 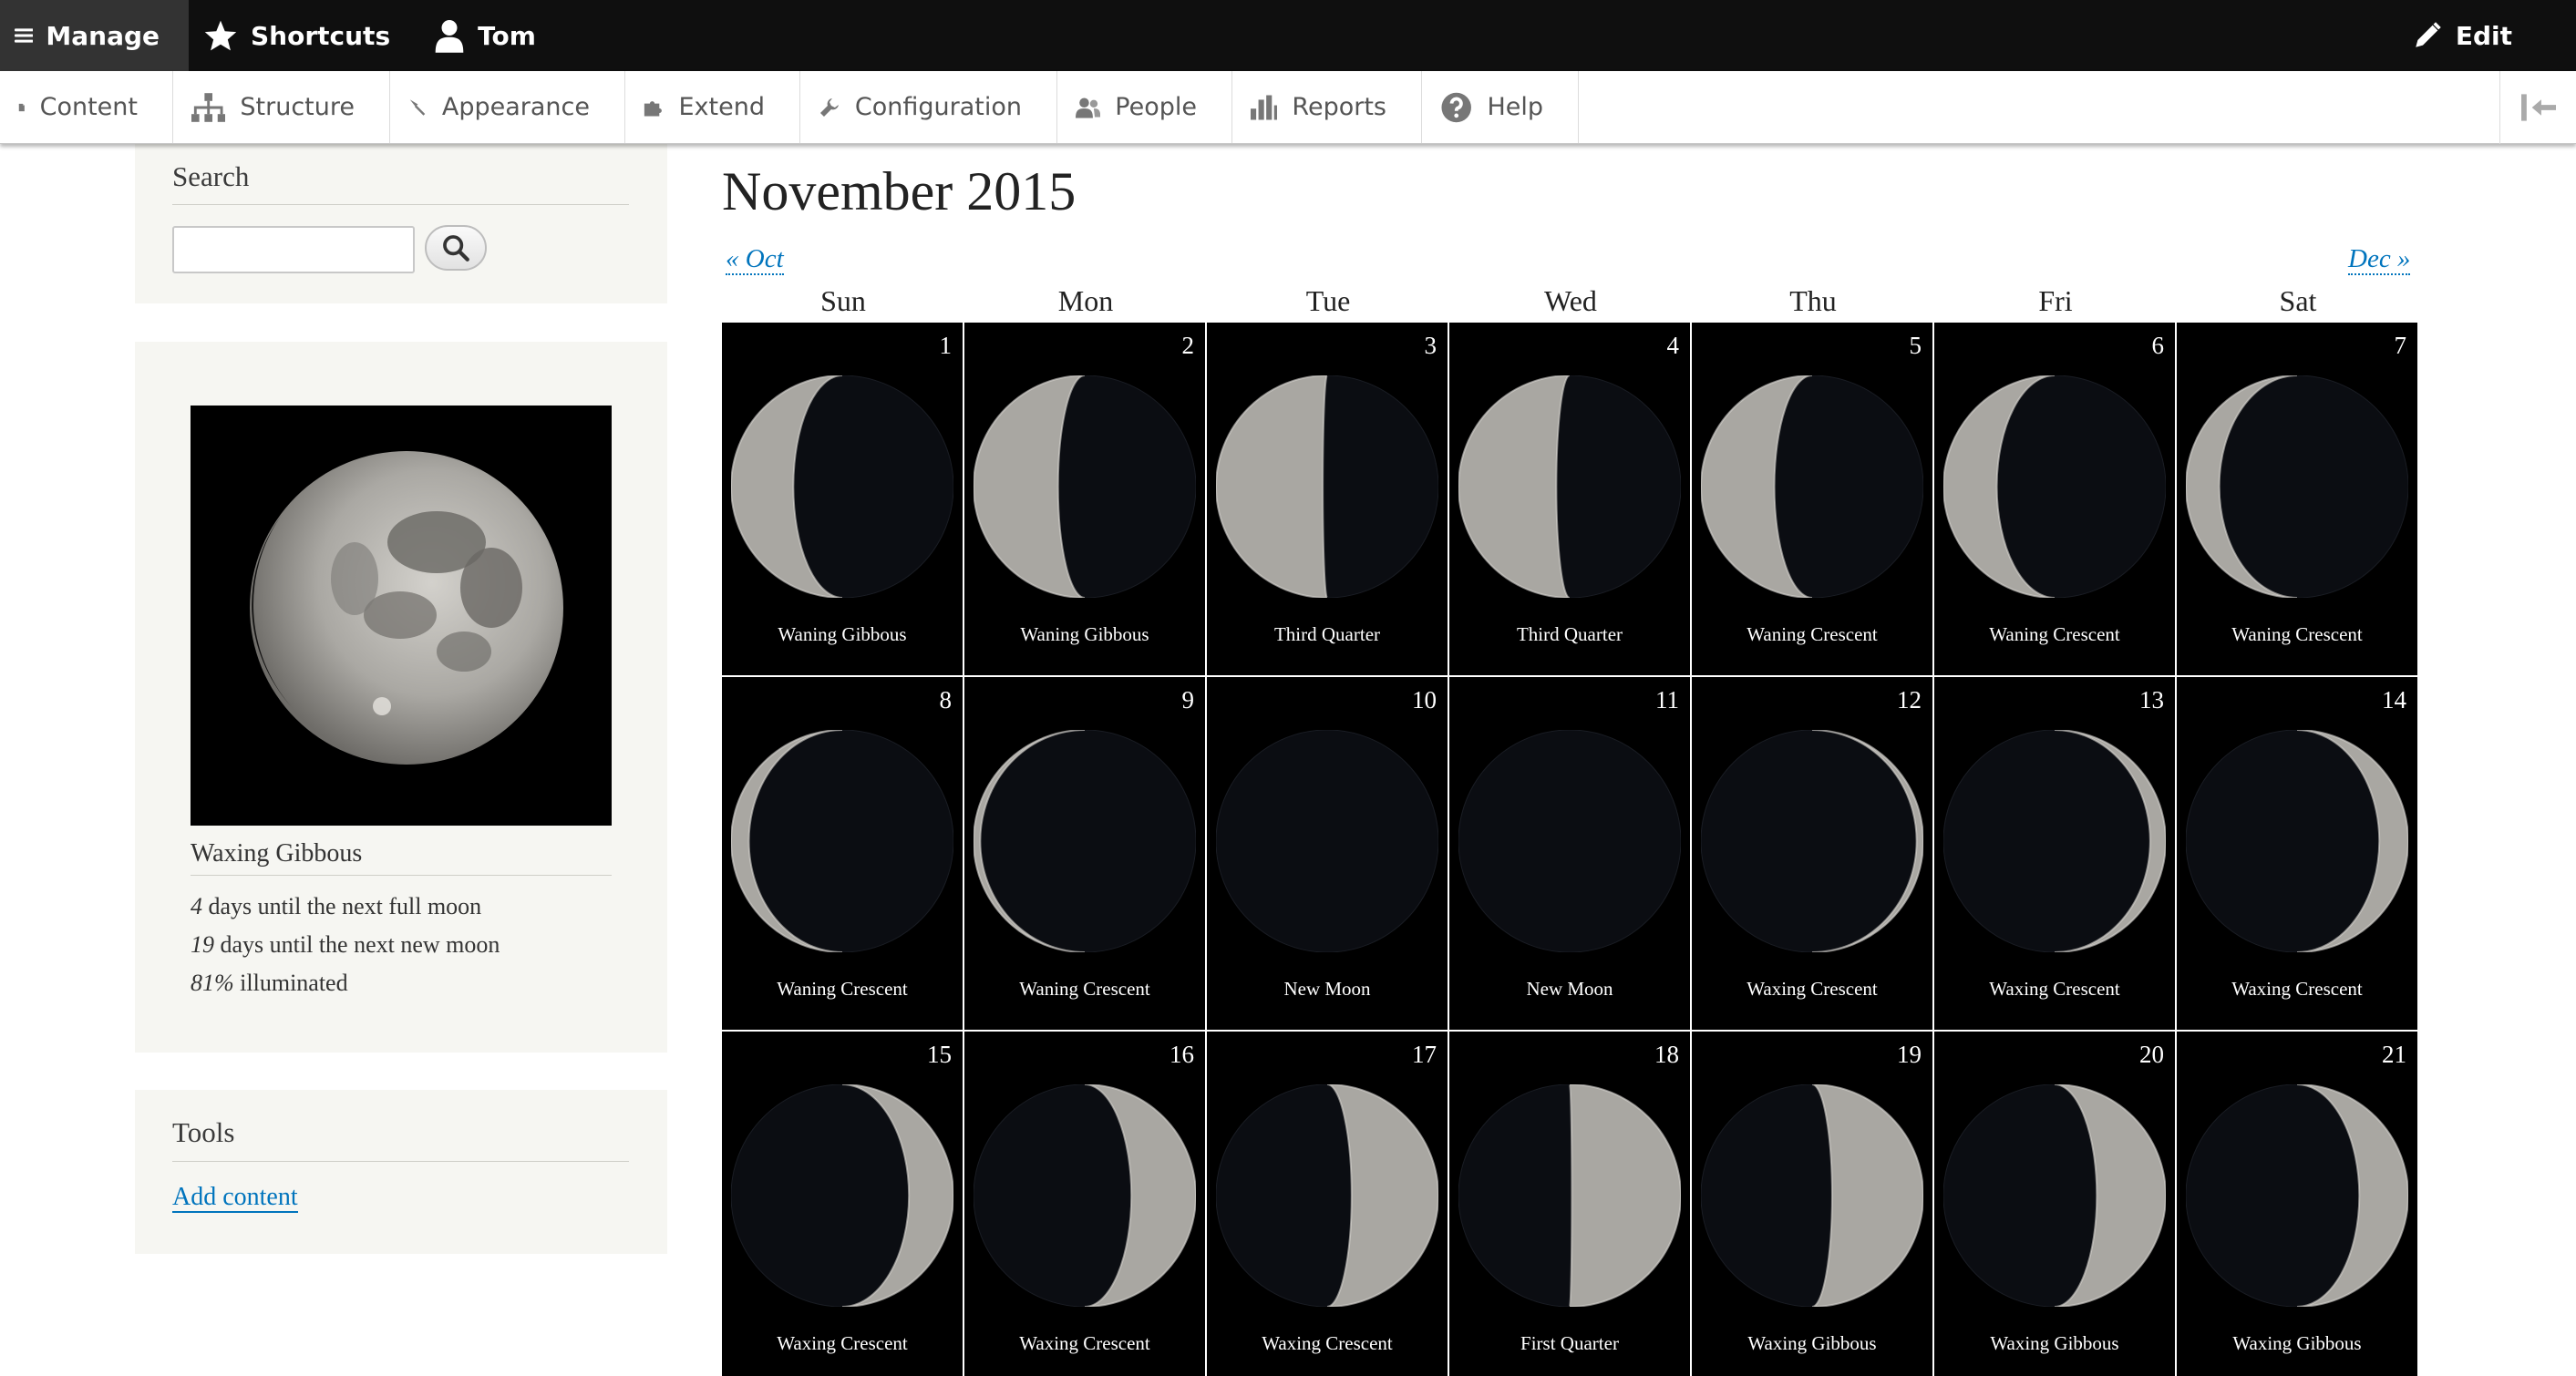 What do you see at coordinates (1271, 487) in the screenshot?
I see `moon-lit-area` at bounding box center [1271, 487].